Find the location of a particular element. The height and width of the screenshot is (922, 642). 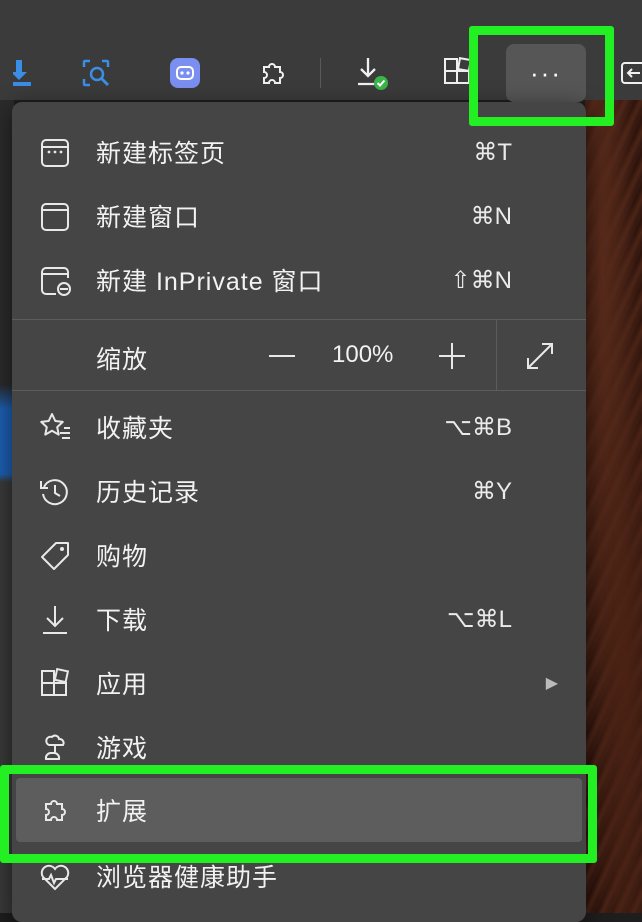

extensions-puzzle-icon is located at coordinates (272, 73).